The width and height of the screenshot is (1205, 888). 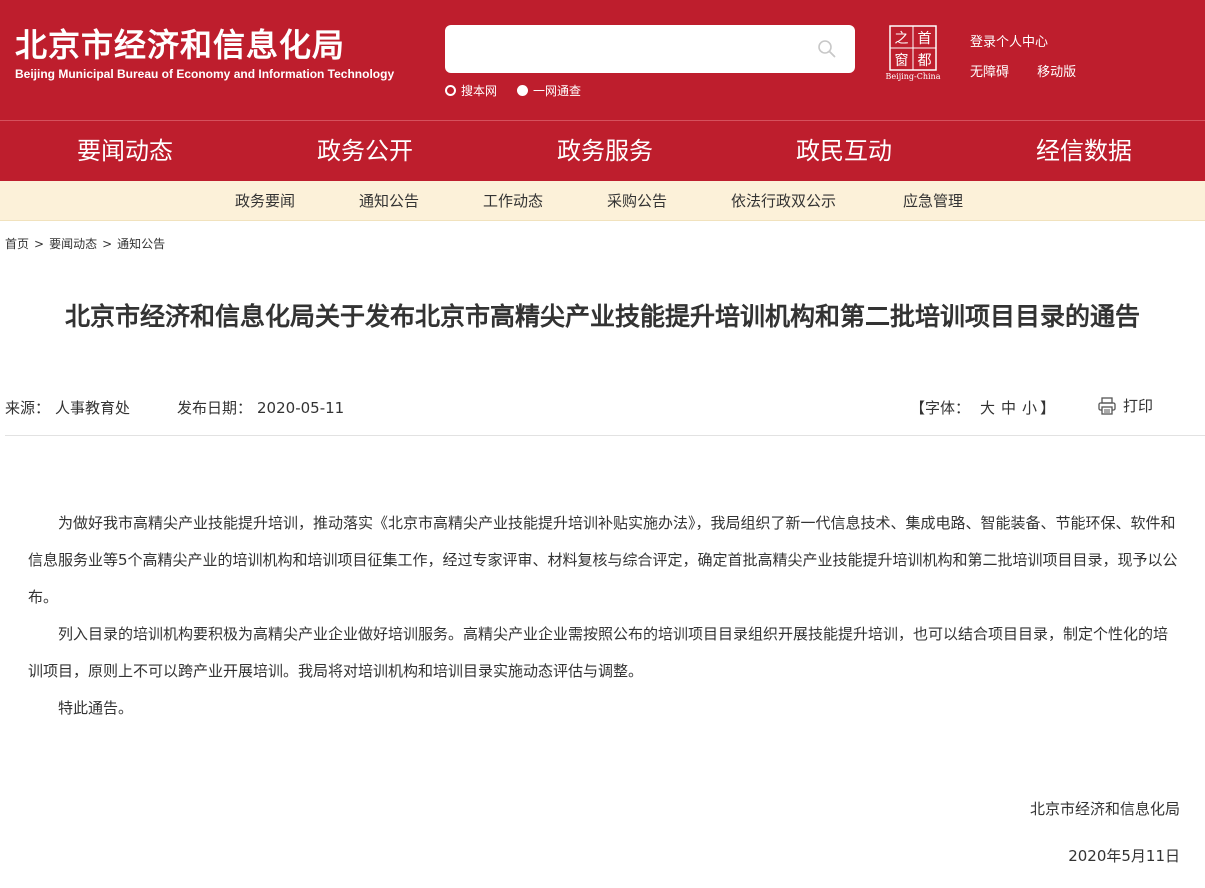 I want to click on nav-item-label: 要闻动态, so click(x=125, y=154).